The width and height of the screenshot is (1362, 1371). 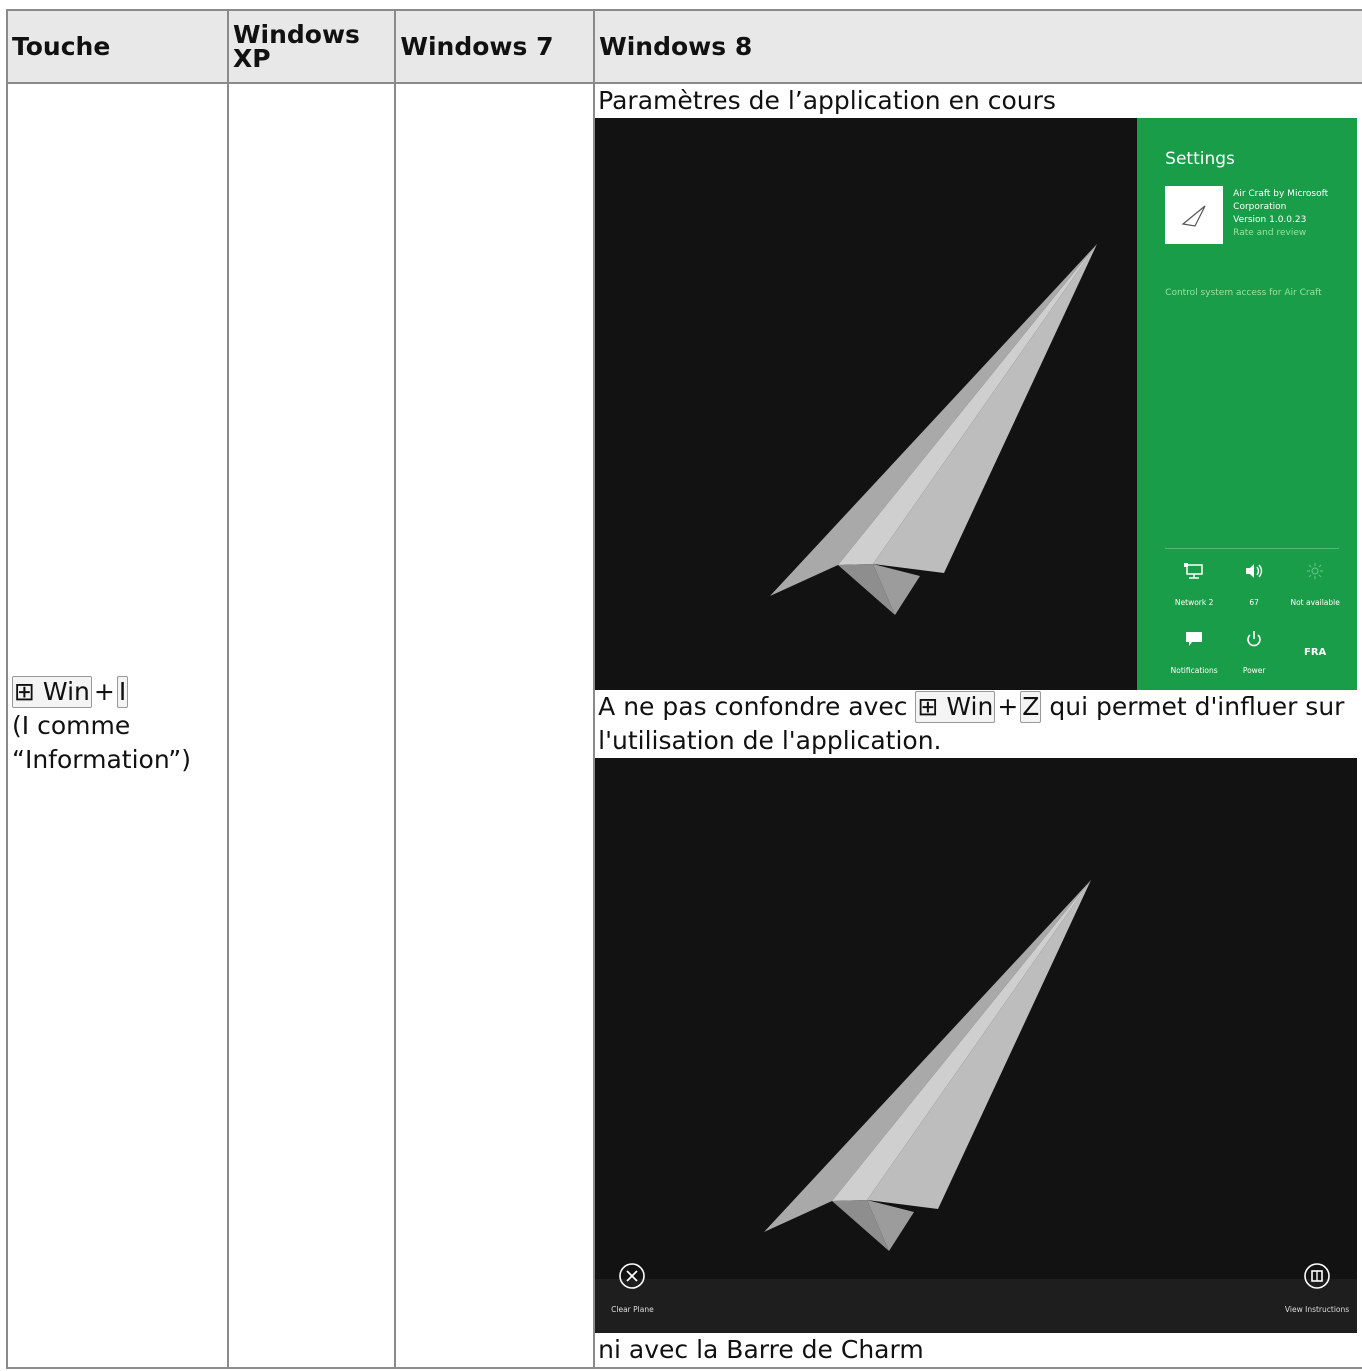 I want to click on key-i: I, so click(x=122, y=691).